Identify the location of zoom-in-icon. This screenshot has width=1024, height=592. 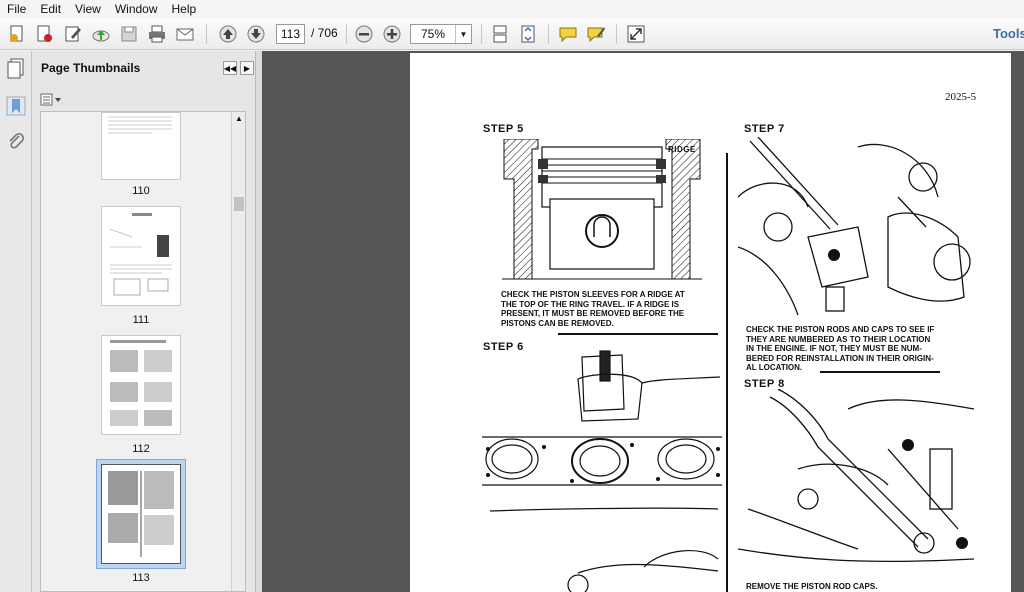
(392, 34).